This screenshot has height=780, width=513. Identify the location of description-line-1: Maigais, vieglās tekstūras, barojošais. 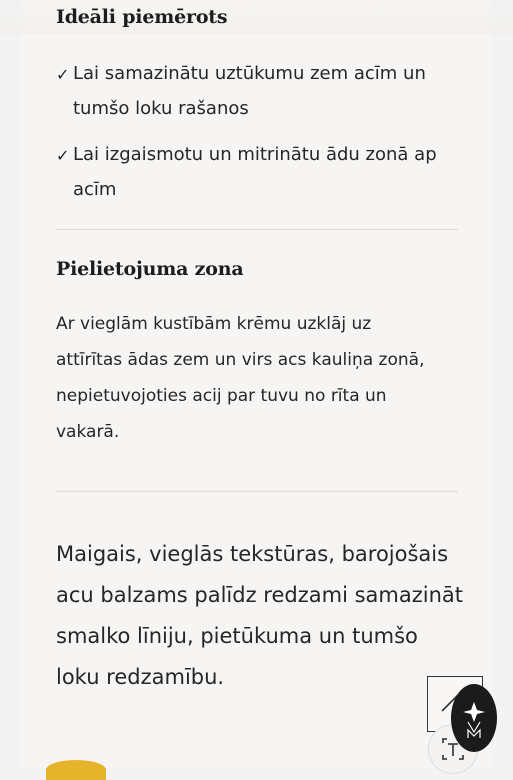
(252, 554).